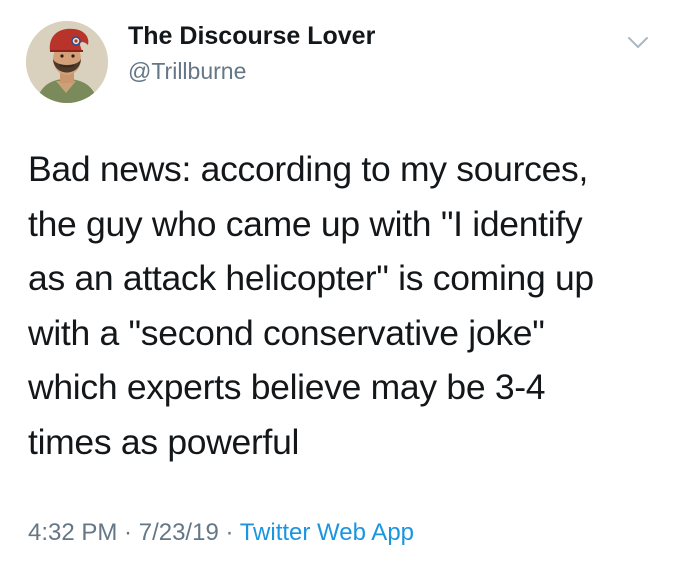  What do you see at coordinates (308, 169) in the screenshot?
I see `tweet-text-line: Bad news: according to my sources,` at bounding box center [308, 169].